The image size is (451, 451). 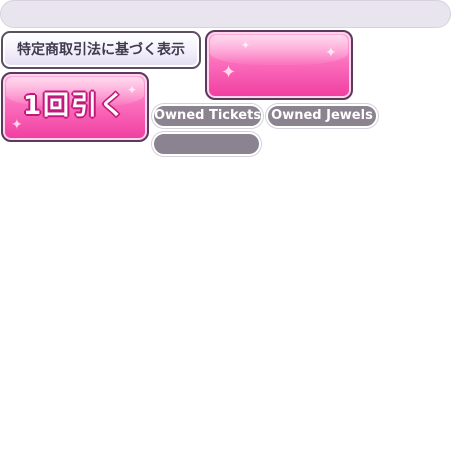 I want to click on top-bar, so click(x=225, y=14).